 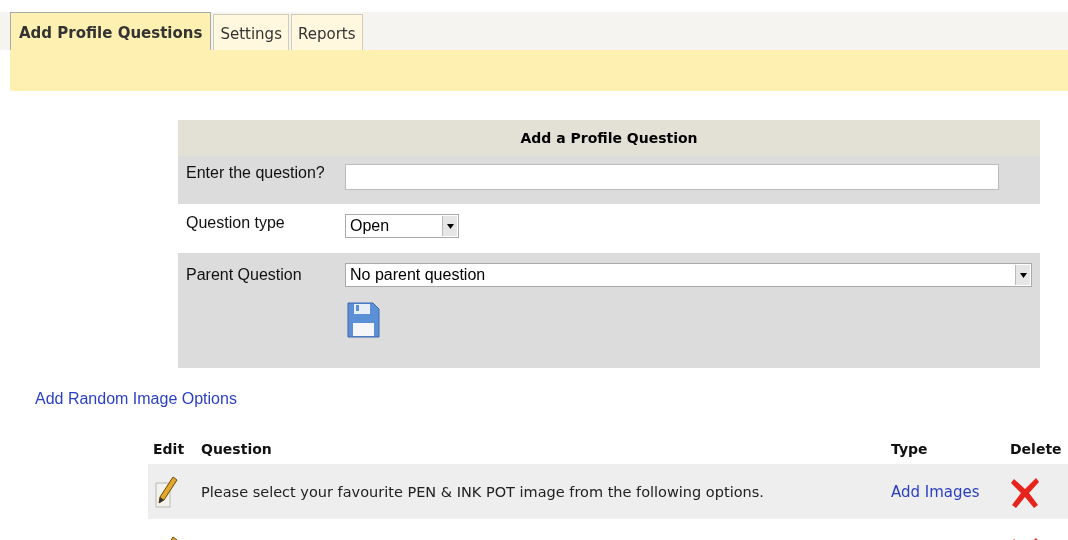 What do you see at coordinates (237, 449) in the screenshot?
I see `column-header: Question` at bounding box center [237, 449].